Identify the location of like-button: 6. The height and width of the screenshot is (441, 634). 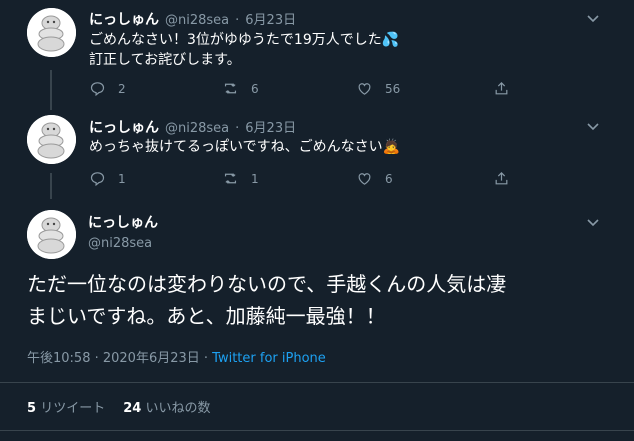
(374, 178).